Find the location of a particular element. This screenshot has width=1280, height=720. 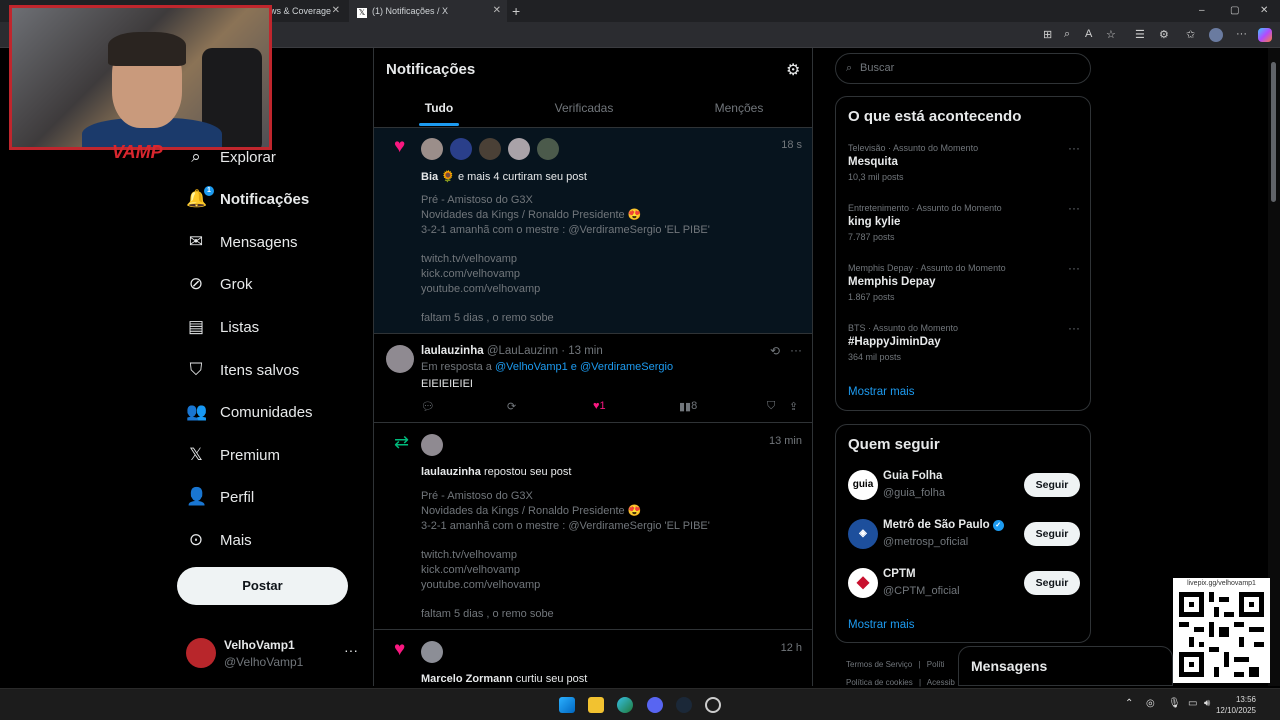

actor-name: Bia is located at coordinates (429, 177).